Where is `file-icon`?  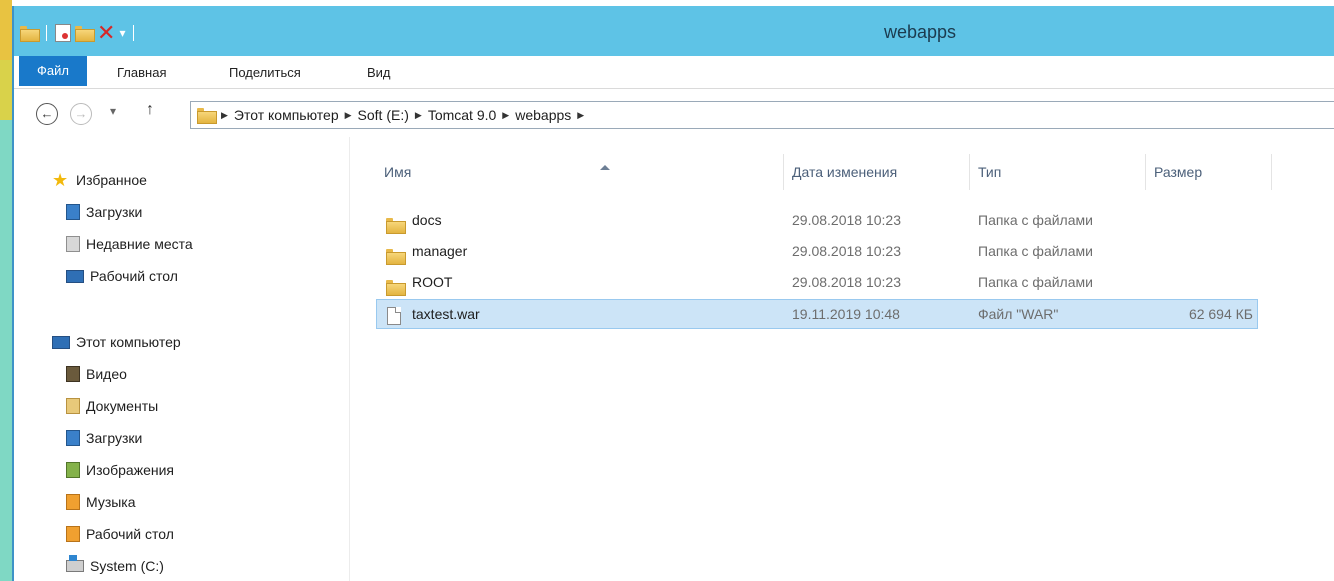
file-icon is located at coordinates (394, 315).